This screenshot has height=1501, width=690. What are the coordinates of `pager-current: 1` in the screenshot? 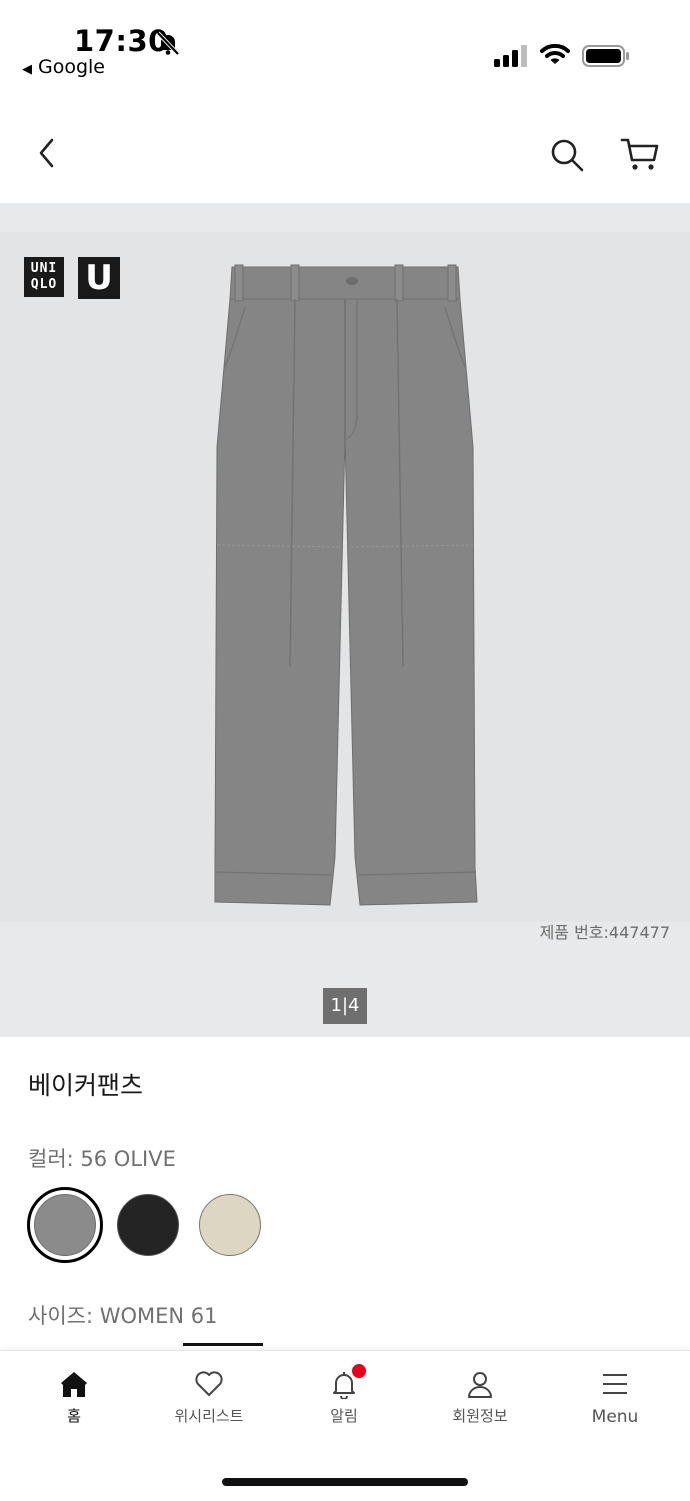 It's located at (336, 1005).